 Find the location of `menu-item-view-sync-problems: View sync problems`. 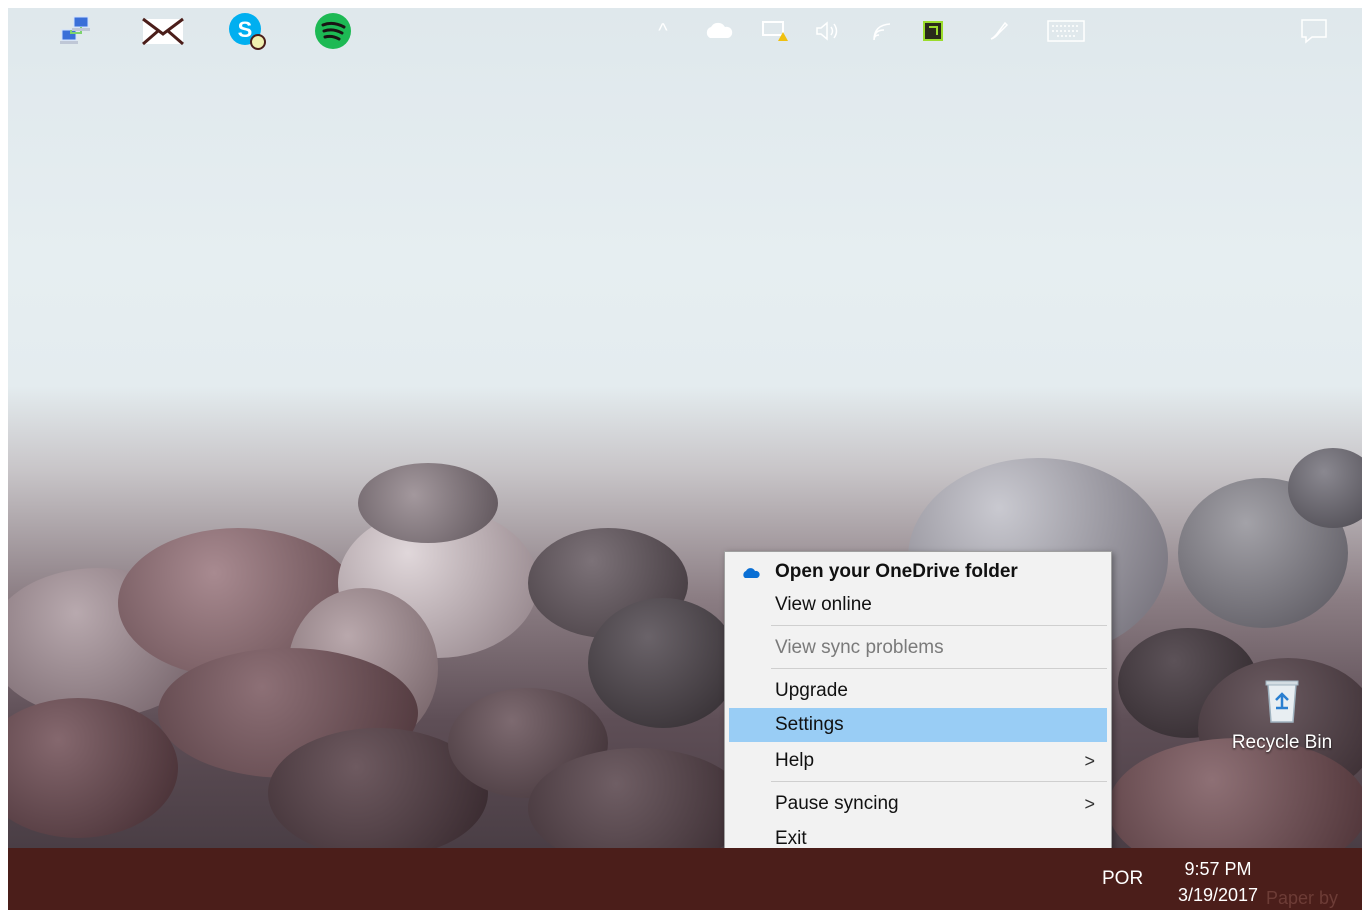

menu-item-view-sync-problems: View sync problems is located at coordinates (918, 648).